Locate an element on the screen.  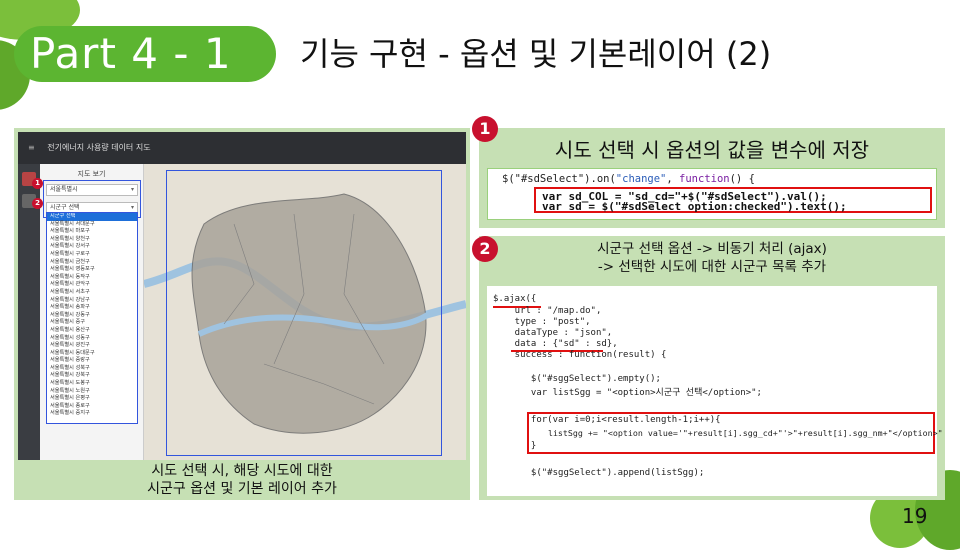
code-line: data : {"sd" : sd}, is located at coordinates (555, 344).